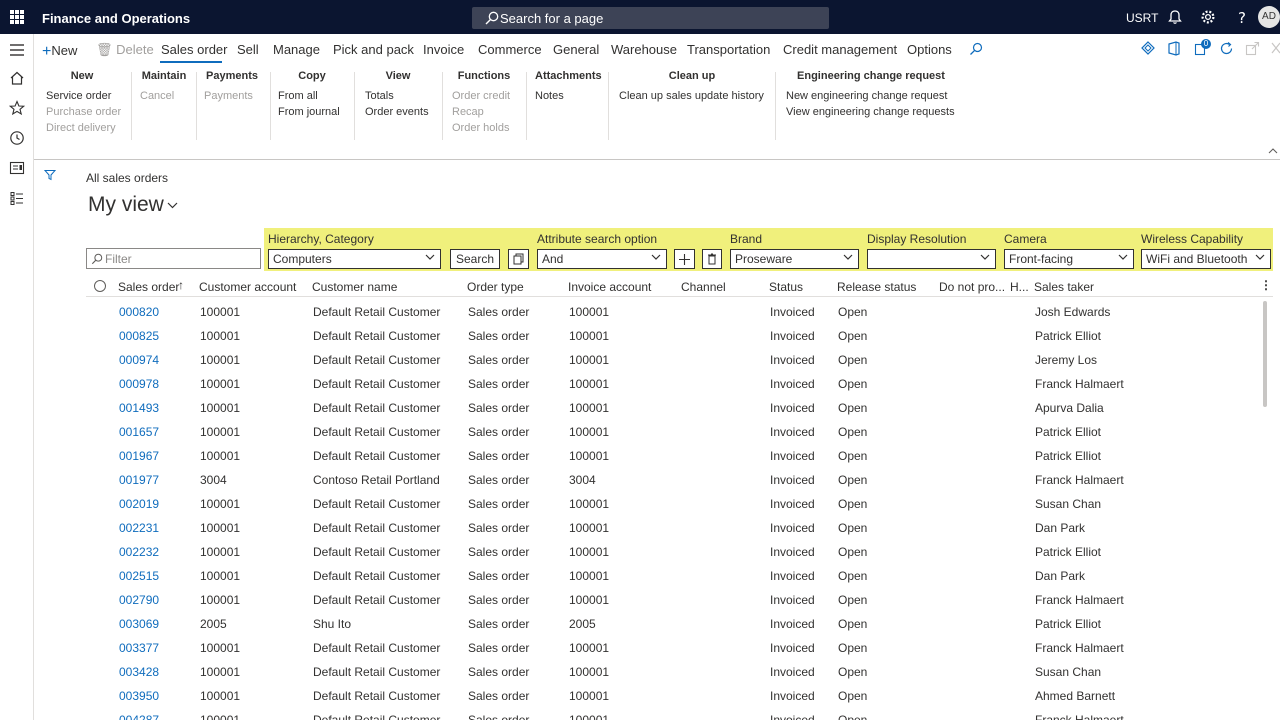  What do you see at coordinates (692, 96) in the screenshot?
I see `ribbon-button: Clean up sales update history` at bounding box center [692, 96].